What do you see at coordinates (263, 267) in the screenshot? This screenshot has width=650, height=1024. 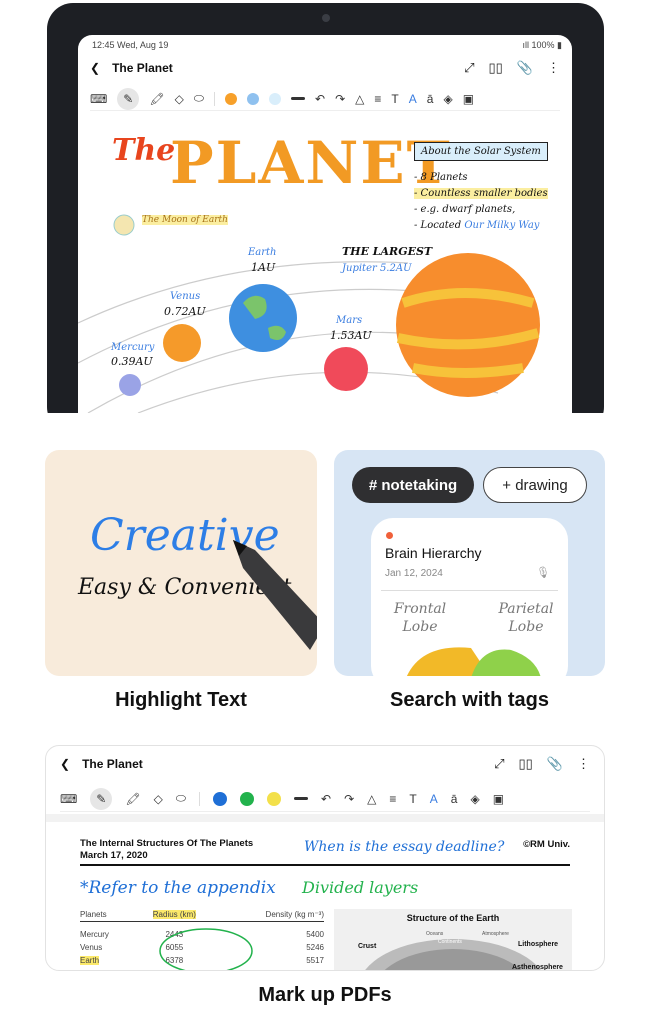 I see `earth-au: 1AU` at bounding box center [263, 267].